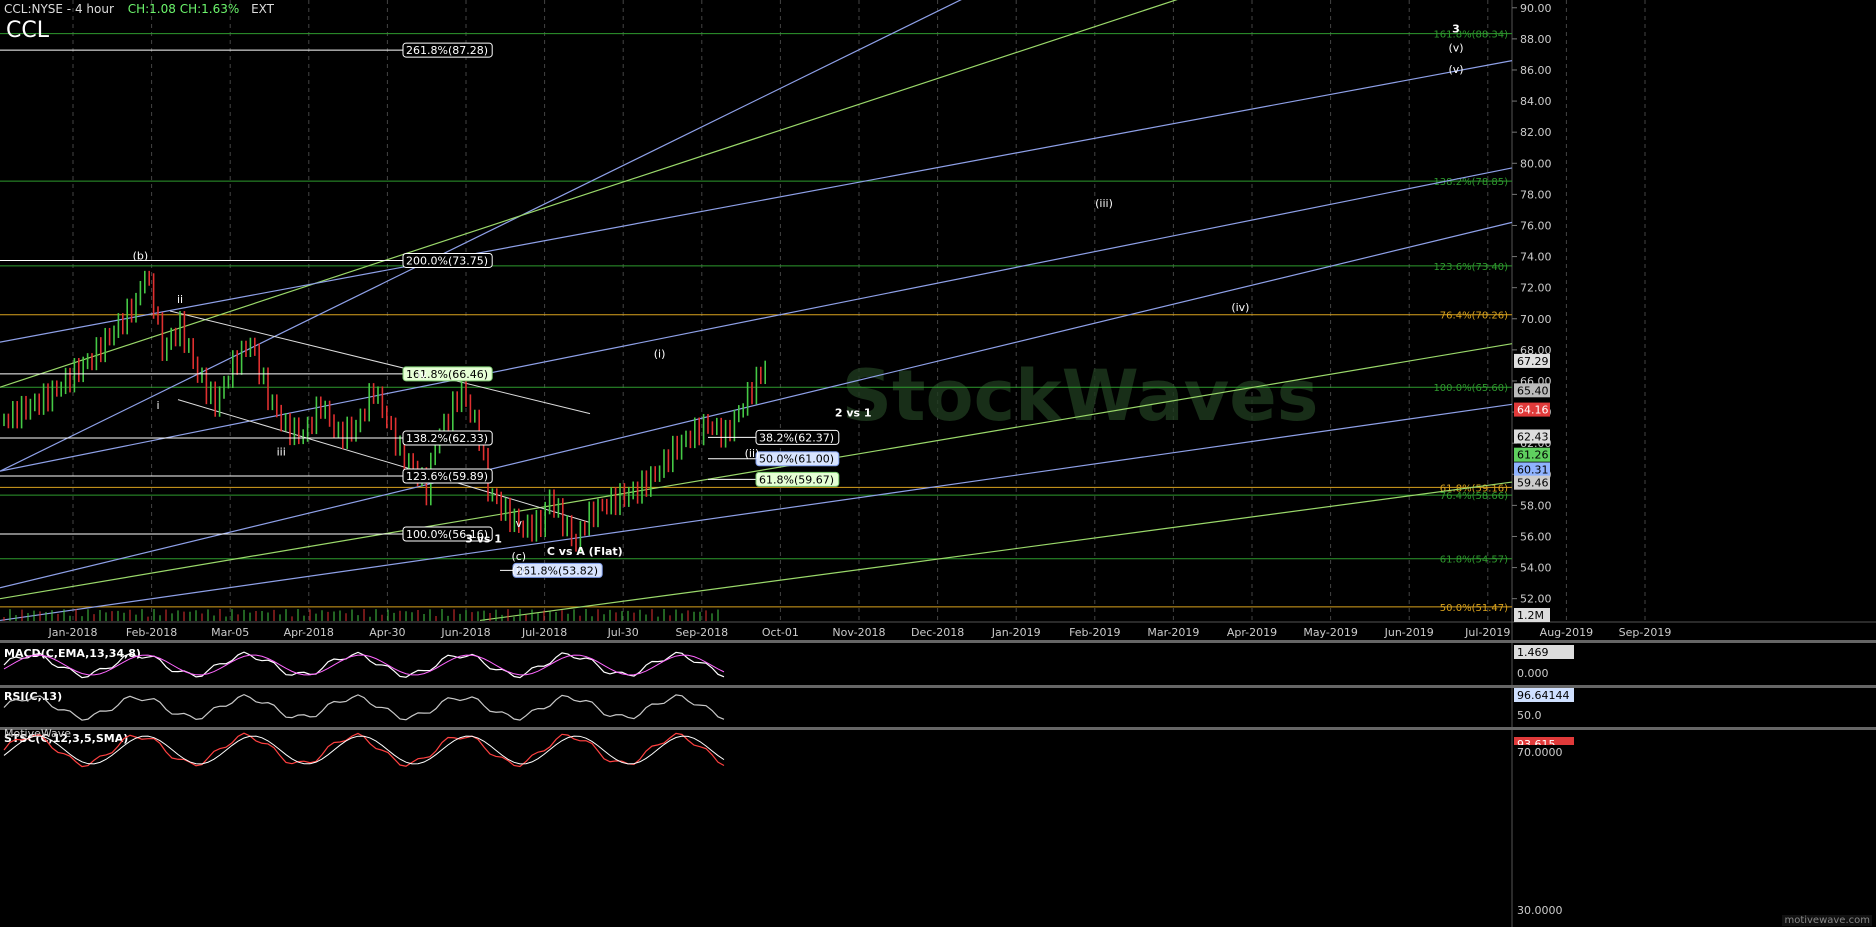  What do you see at coordinates (1536, 194) in the screenshot?
I see `y-tick-label: 78.00` at bounding box center [1536, 194].